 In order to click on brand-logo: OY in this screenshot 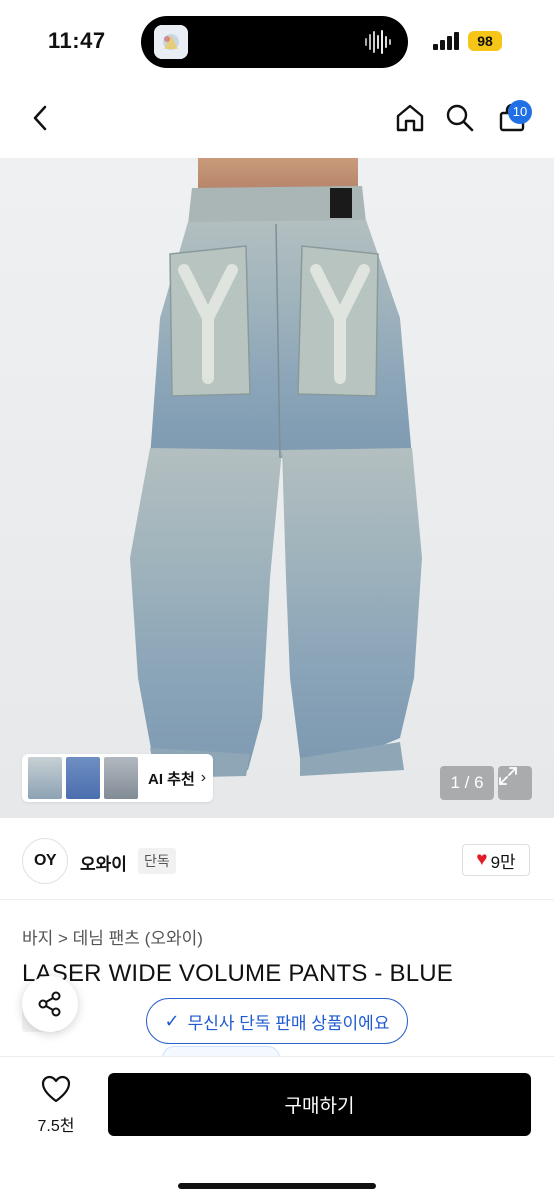, I will do `click(45, 861)`.